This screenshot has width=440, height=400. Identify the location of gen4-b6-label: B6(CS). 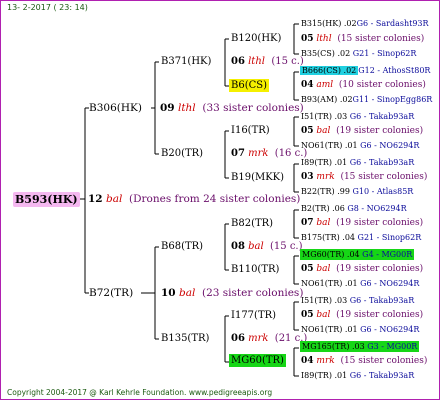
(249, 85).